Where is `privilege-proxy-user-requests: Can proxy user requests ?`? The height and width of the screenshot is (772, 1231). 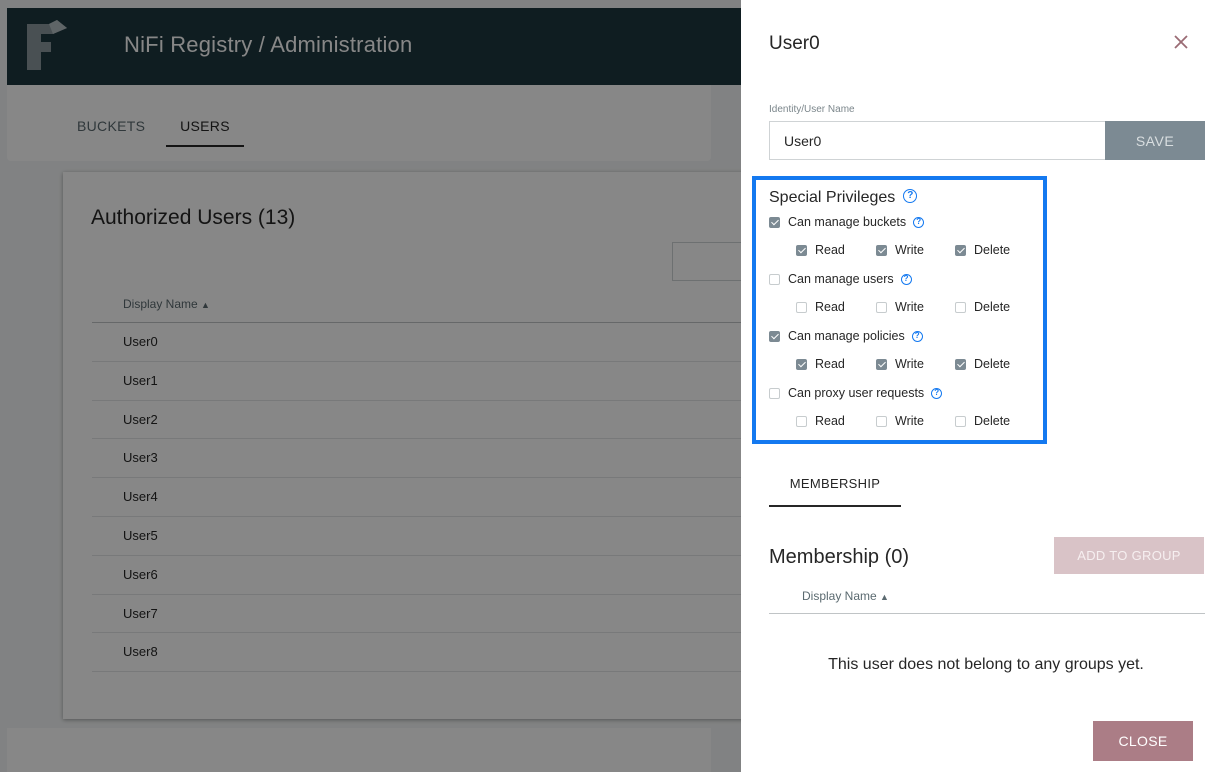 privilege-proxy-user-requests: Can proxy user requests ? is located at coordinates (856, 393).